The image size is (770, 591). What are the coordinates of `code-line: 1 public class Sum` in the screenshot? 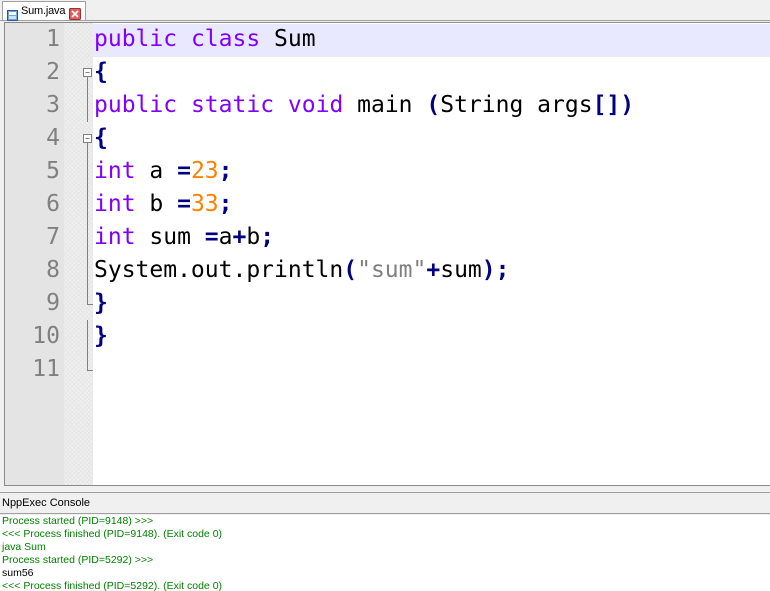 It's located at (387, 39).